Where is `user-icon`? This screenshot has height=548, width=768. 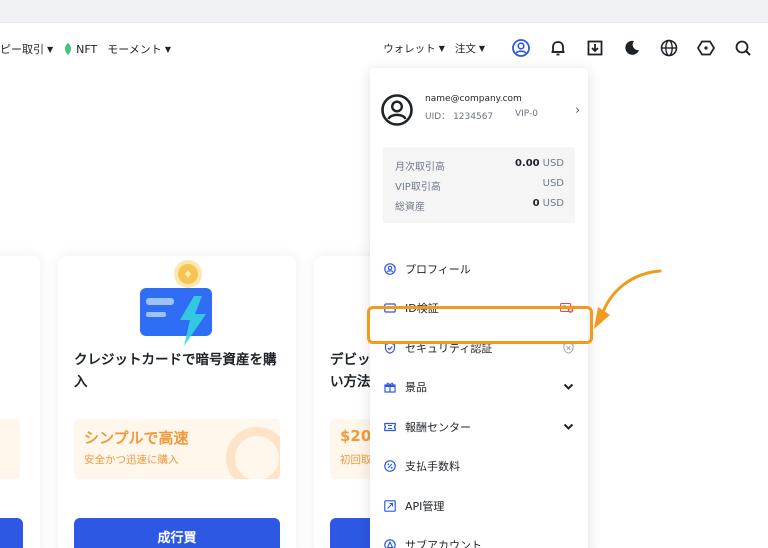 user-icon is located at coordinates (521, 48).